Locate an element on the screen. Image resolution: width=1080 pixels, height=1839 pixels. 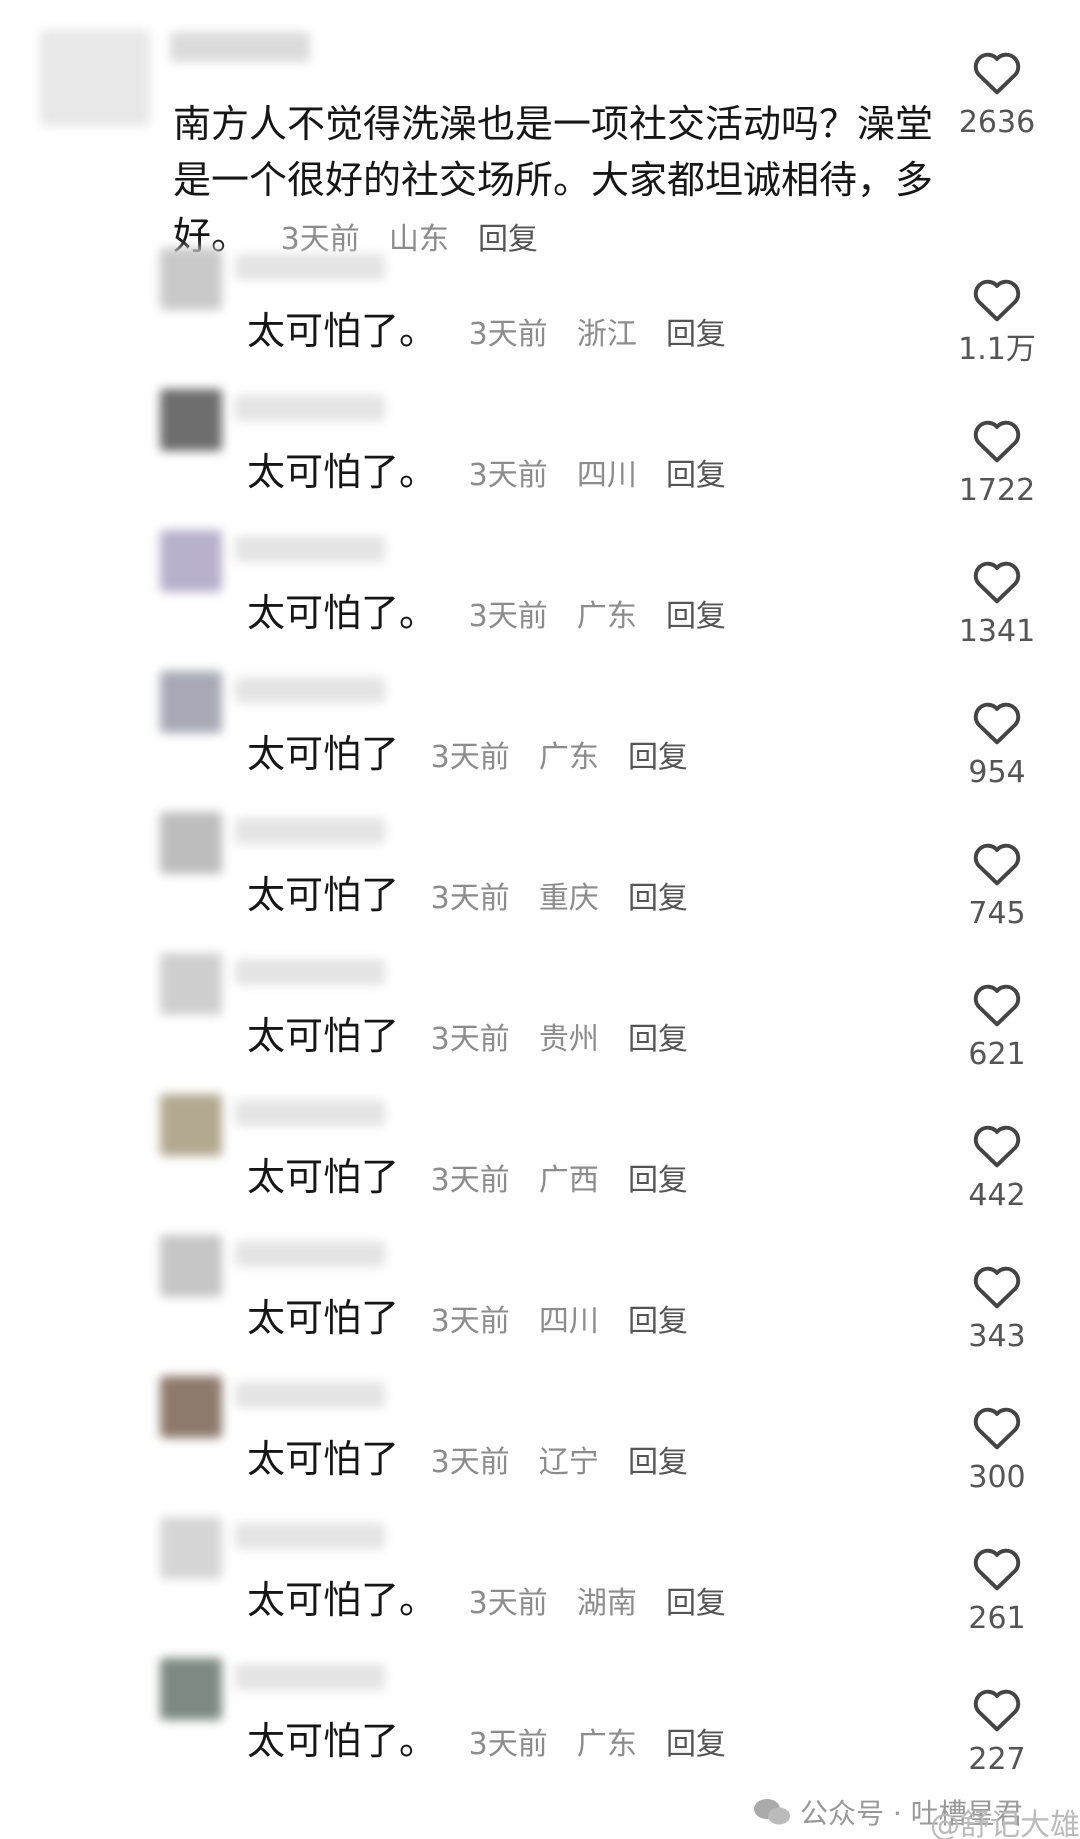
reply-location: 重庆 is located at coordinates (568, 898).